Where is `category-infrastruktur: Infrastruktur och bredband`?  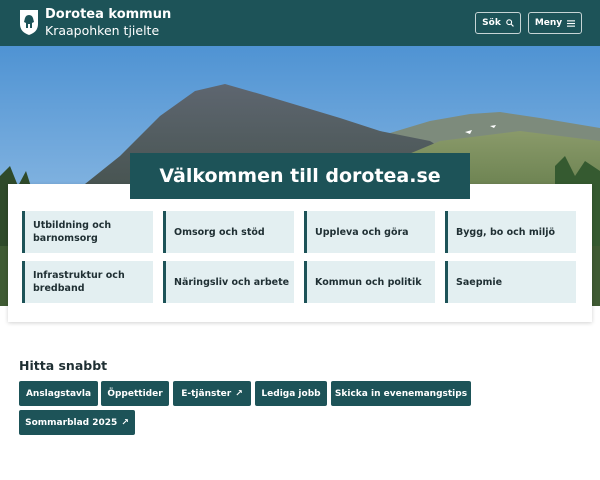 category-infrastruktur: Infrastruktur och bredband is located at coordinates (87, 282).